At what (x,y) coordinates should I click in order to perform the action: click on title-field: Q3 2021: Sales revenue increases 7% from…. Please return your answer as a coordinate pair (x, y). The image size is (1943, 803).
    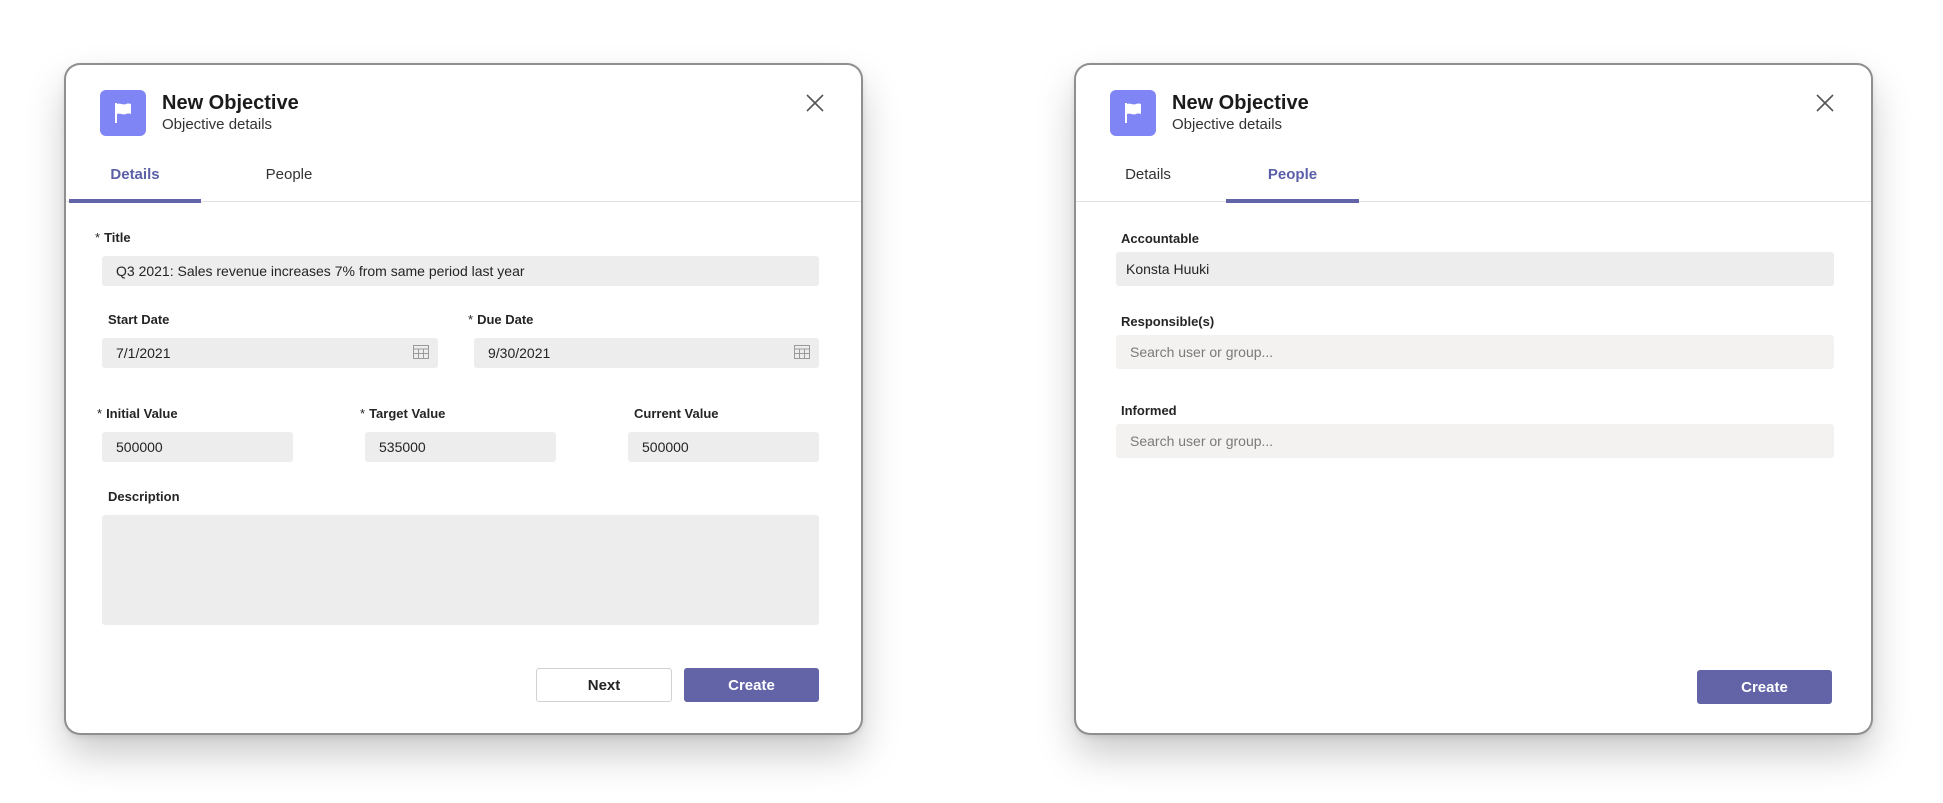
    Looking at the image, I should click on (460, 271).